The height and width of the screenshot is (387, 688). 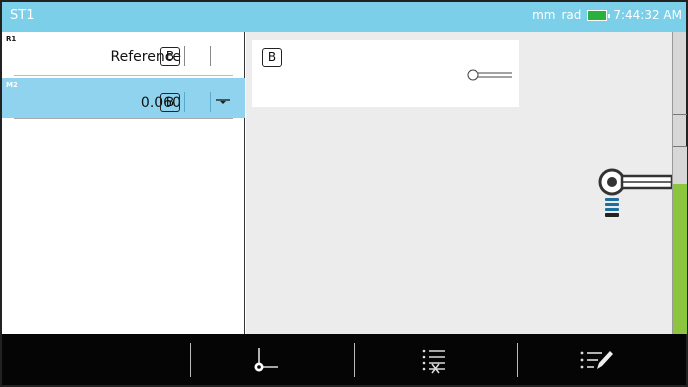 What do you see at coordinates (223, 103) in the screenshot?
I see `expand-chevron-icon` at bounding box center [223, 103].